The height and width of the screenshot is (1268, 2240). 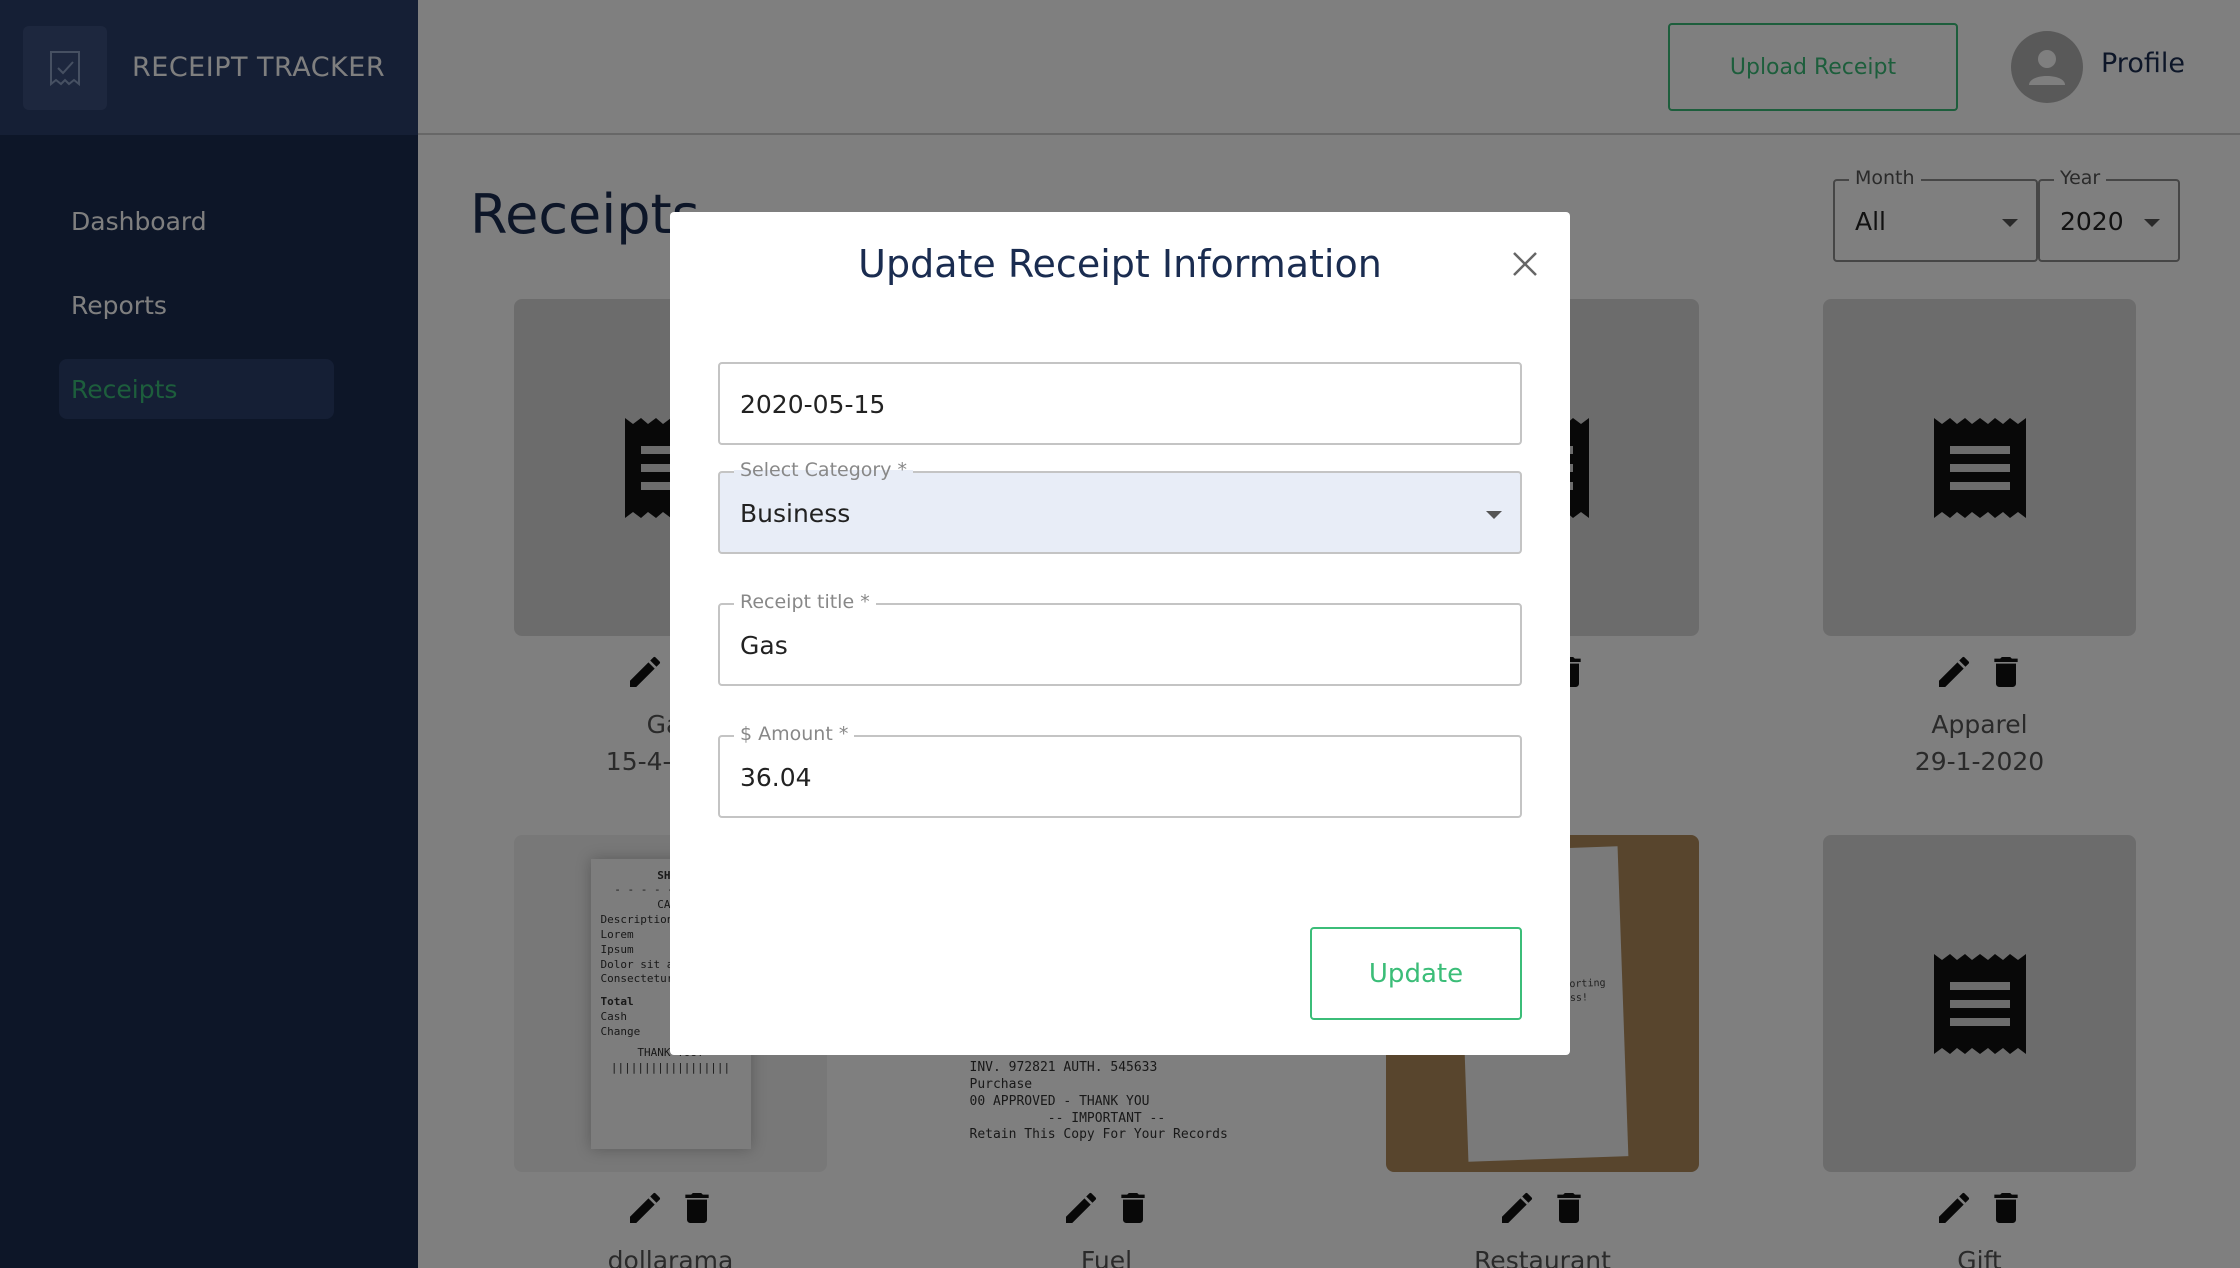 What do you see at coordinates (1120, 770) in the screenshot?
I see `amount-field: $ Amount * 36.04` at bounding box center [1120, 770].